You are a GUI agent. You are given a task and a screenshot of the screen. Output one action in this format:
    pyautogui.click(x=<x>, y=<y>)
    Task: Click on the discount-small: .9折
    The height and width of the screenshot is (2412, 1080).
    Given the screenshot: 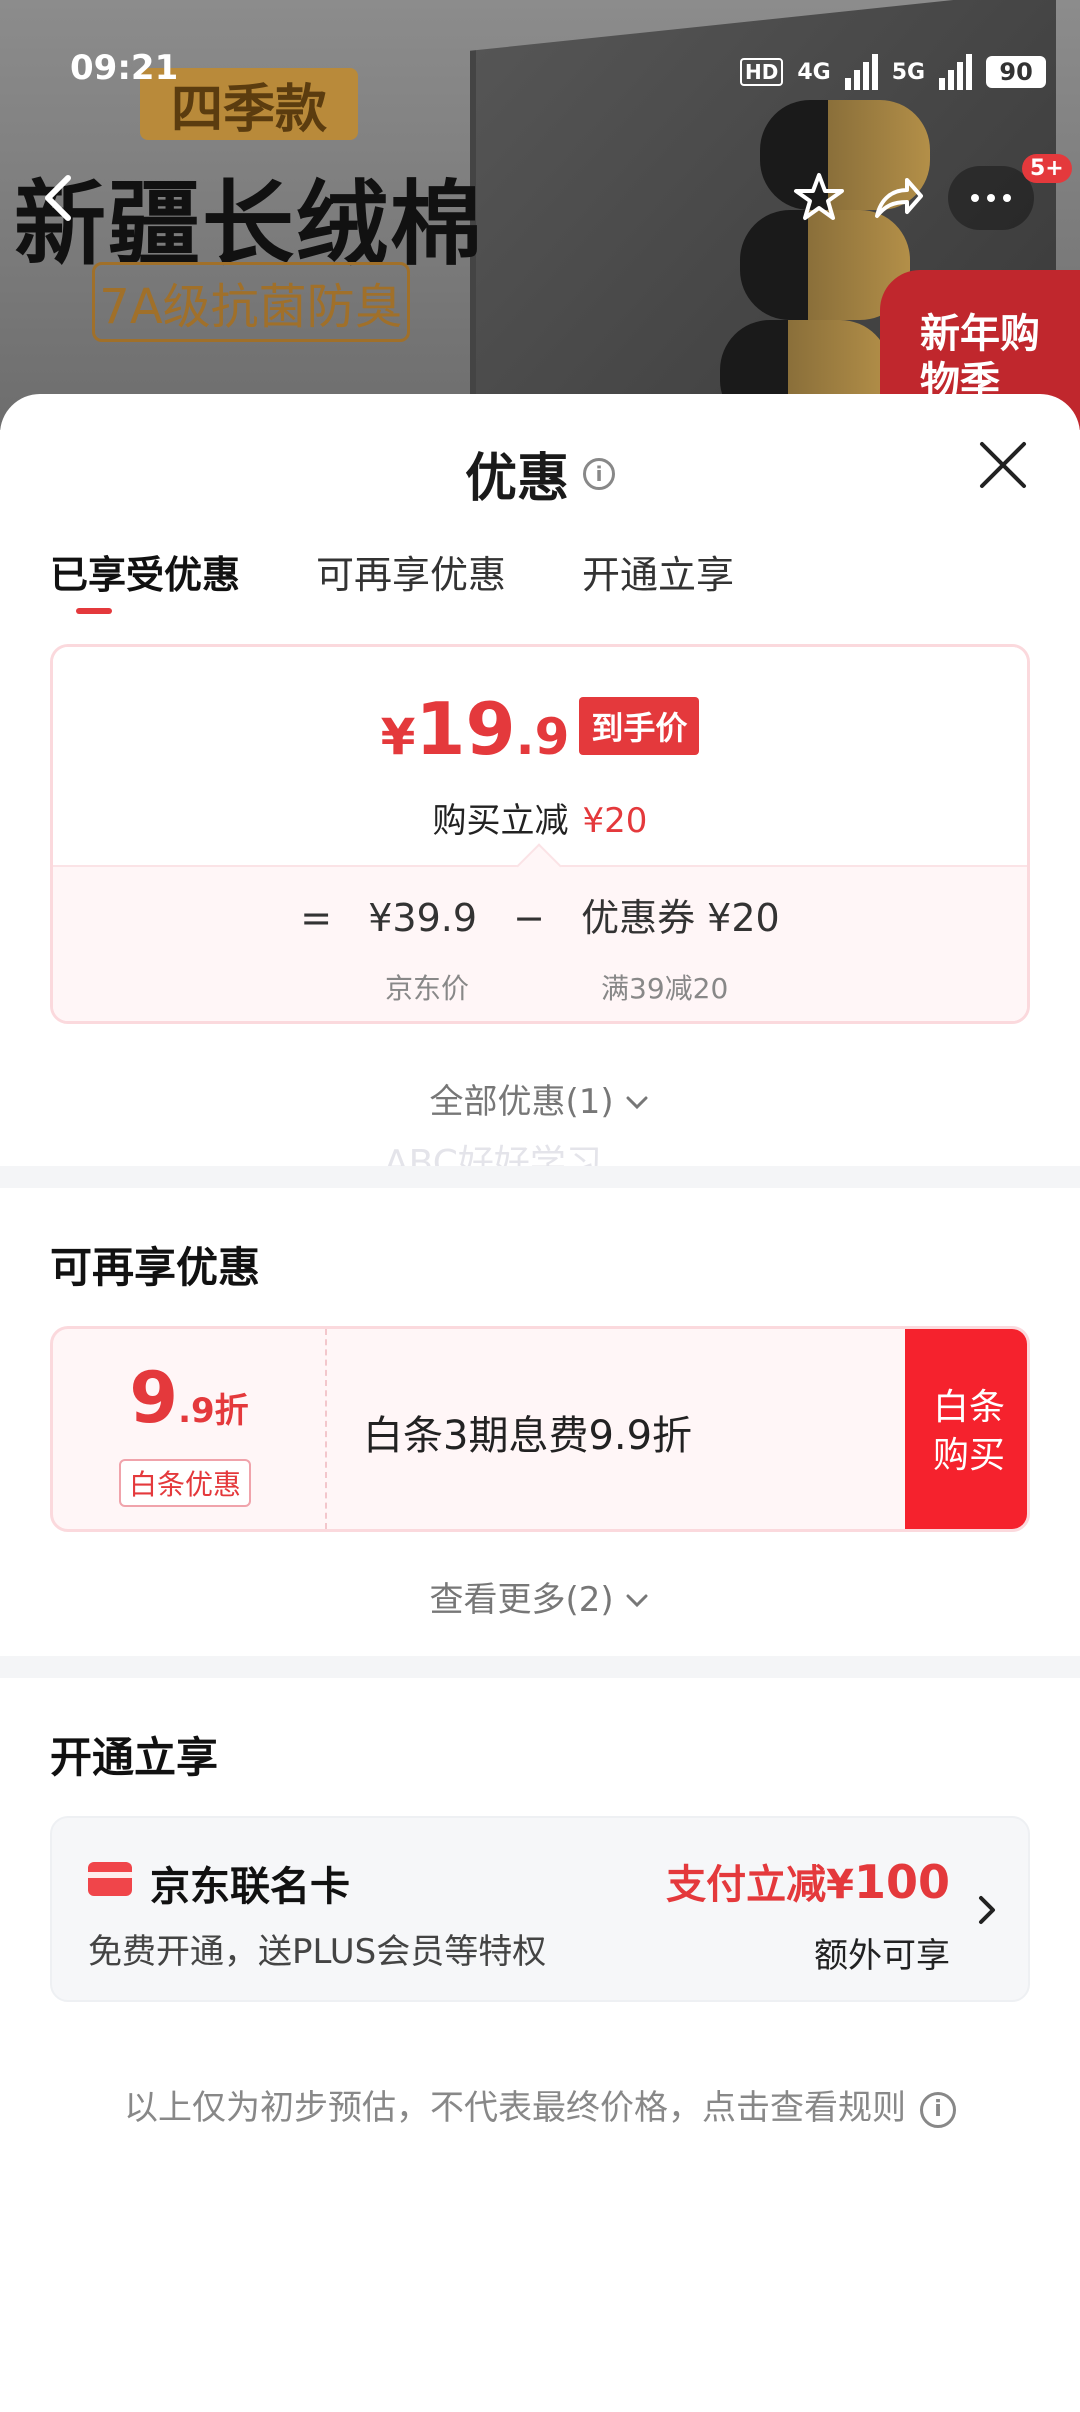 What is the action you would take?
    pyautogui.click(x=213, y=1411)
    